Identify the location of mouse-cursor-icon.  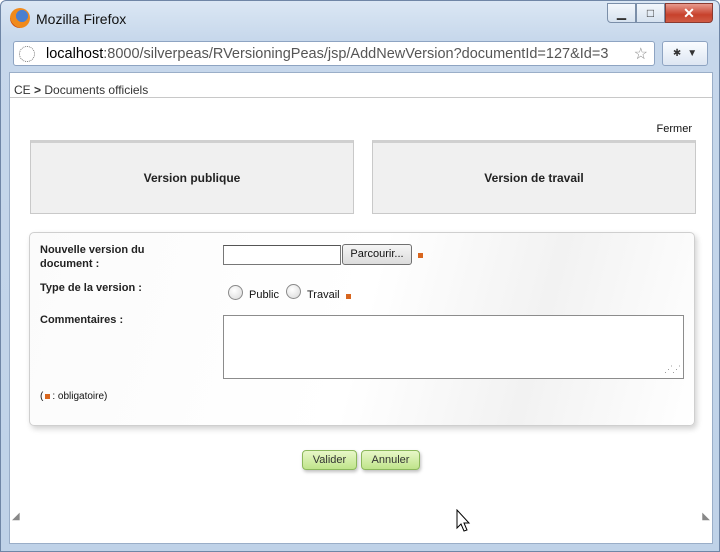
(463, 520).